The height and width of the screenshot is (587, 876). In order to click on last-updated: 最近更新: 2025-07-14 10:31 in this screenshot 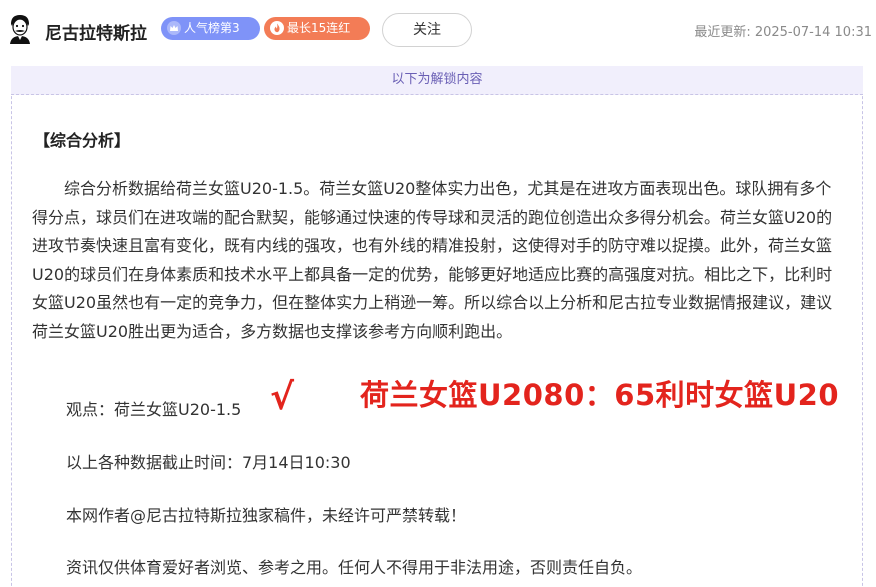, I will do `click(783, 30)`.